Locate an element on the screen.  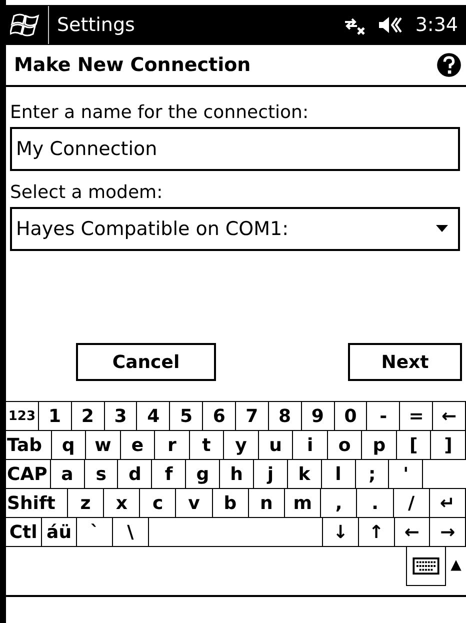
keyboard-key: p is located at coordinates (379, 445).